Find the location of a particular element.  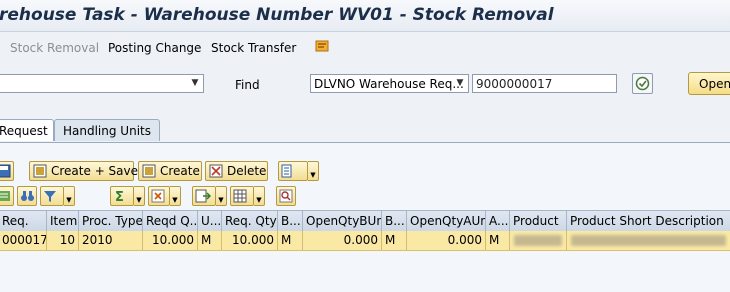

cell-req: 000017 is located at coordinates (23, 240).